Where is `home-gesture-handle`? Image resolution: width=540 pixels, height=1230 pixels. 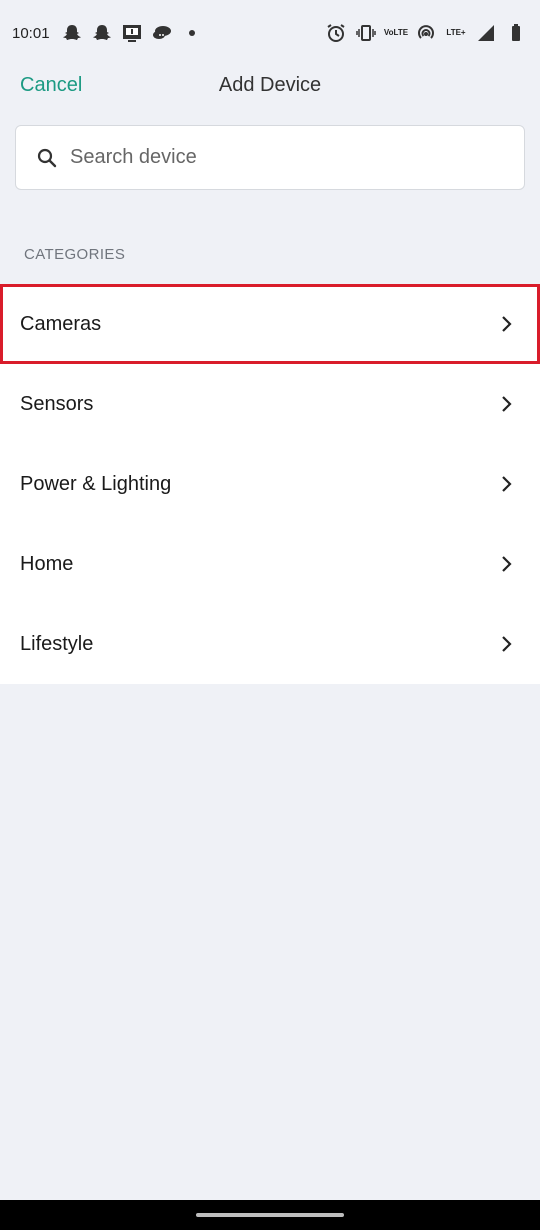 home-gesture-handle is located at coordinates (270, 1215).